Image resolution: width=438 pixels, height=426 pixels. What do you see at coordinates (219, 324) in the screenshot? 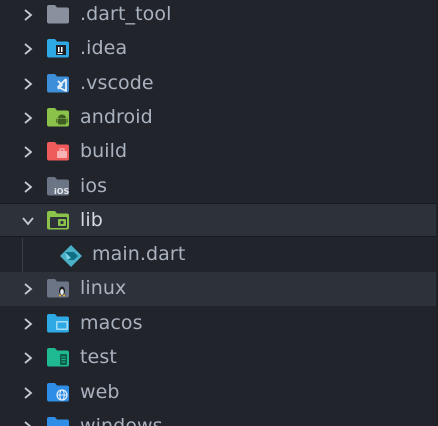
I see `tree-item-macos: macos` at bounding box center [219, 324].